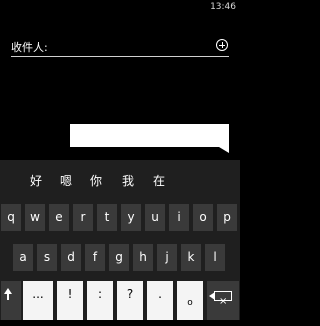  Describe the element at coordinates (59, 217) in the screenshot. I see `key-e: e` at that location.